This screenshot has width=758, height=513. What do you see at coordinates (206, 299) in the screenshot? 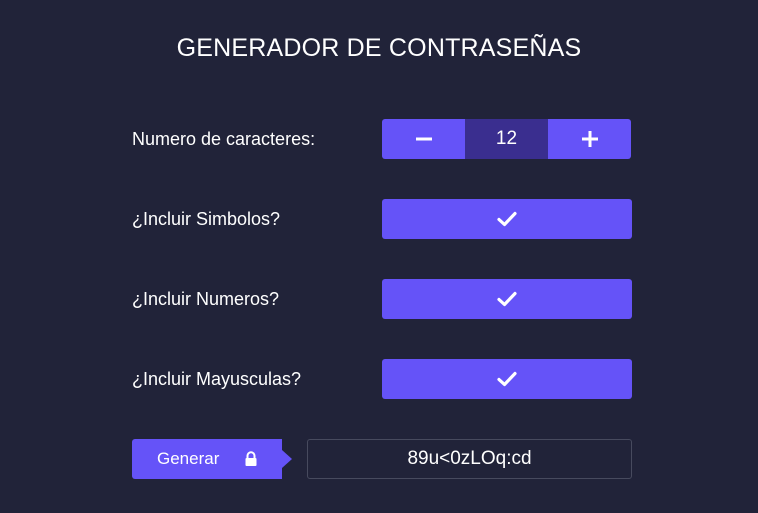
I see `numbers-label: ¿Incluir Numeros?` at bounding box center [206, 299].